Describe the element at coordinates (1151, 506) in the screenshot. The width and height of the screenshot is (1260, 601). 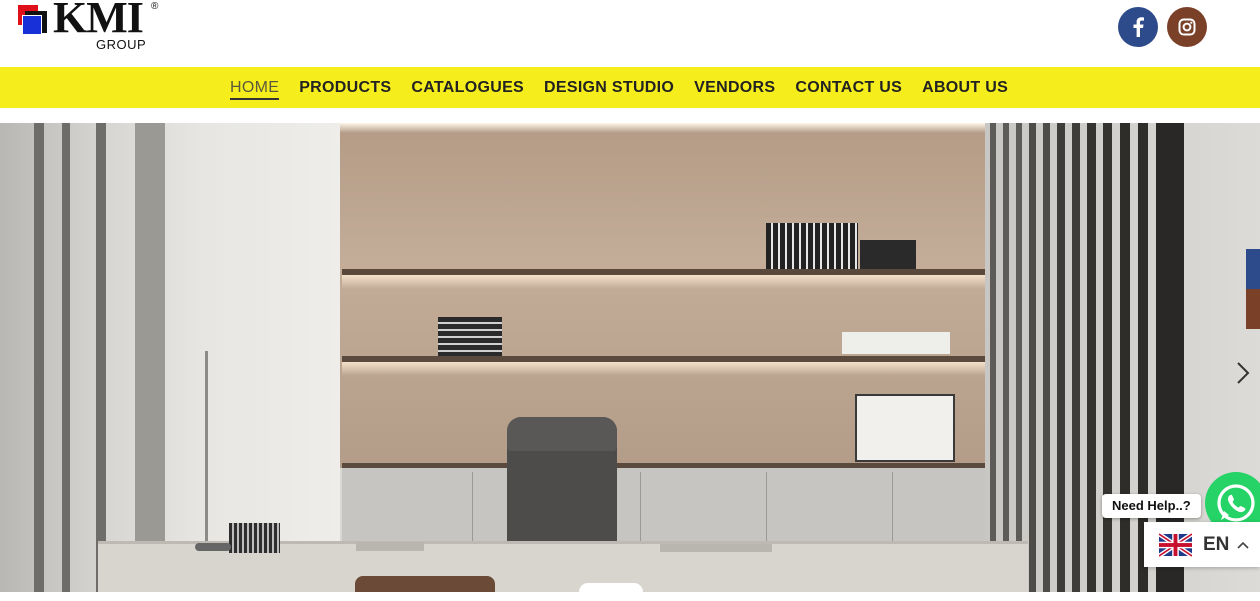
I see `need-help-label: Need Help..?` at that location.